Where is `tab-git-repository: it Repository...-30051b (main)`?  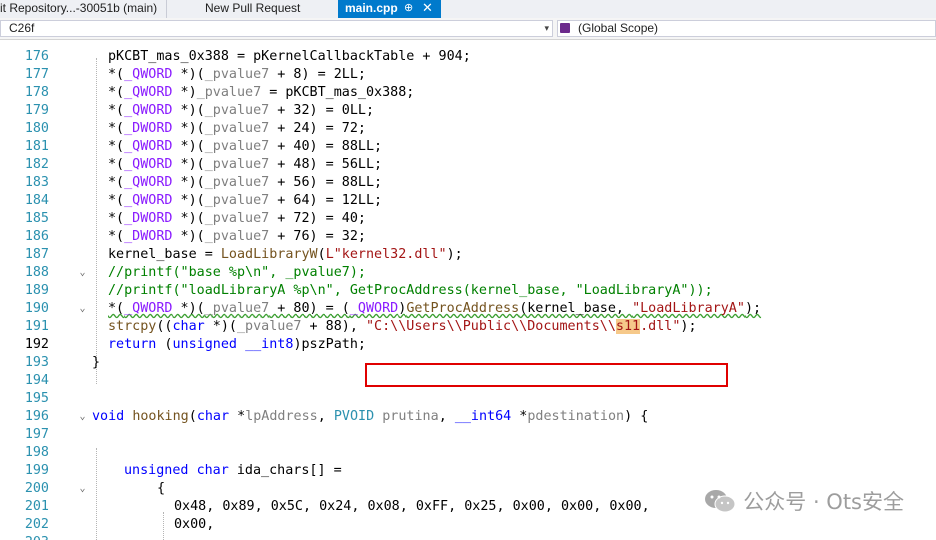 tab-git-repository: it Repository...-30051b (main) is located at coordinates (83, 9).